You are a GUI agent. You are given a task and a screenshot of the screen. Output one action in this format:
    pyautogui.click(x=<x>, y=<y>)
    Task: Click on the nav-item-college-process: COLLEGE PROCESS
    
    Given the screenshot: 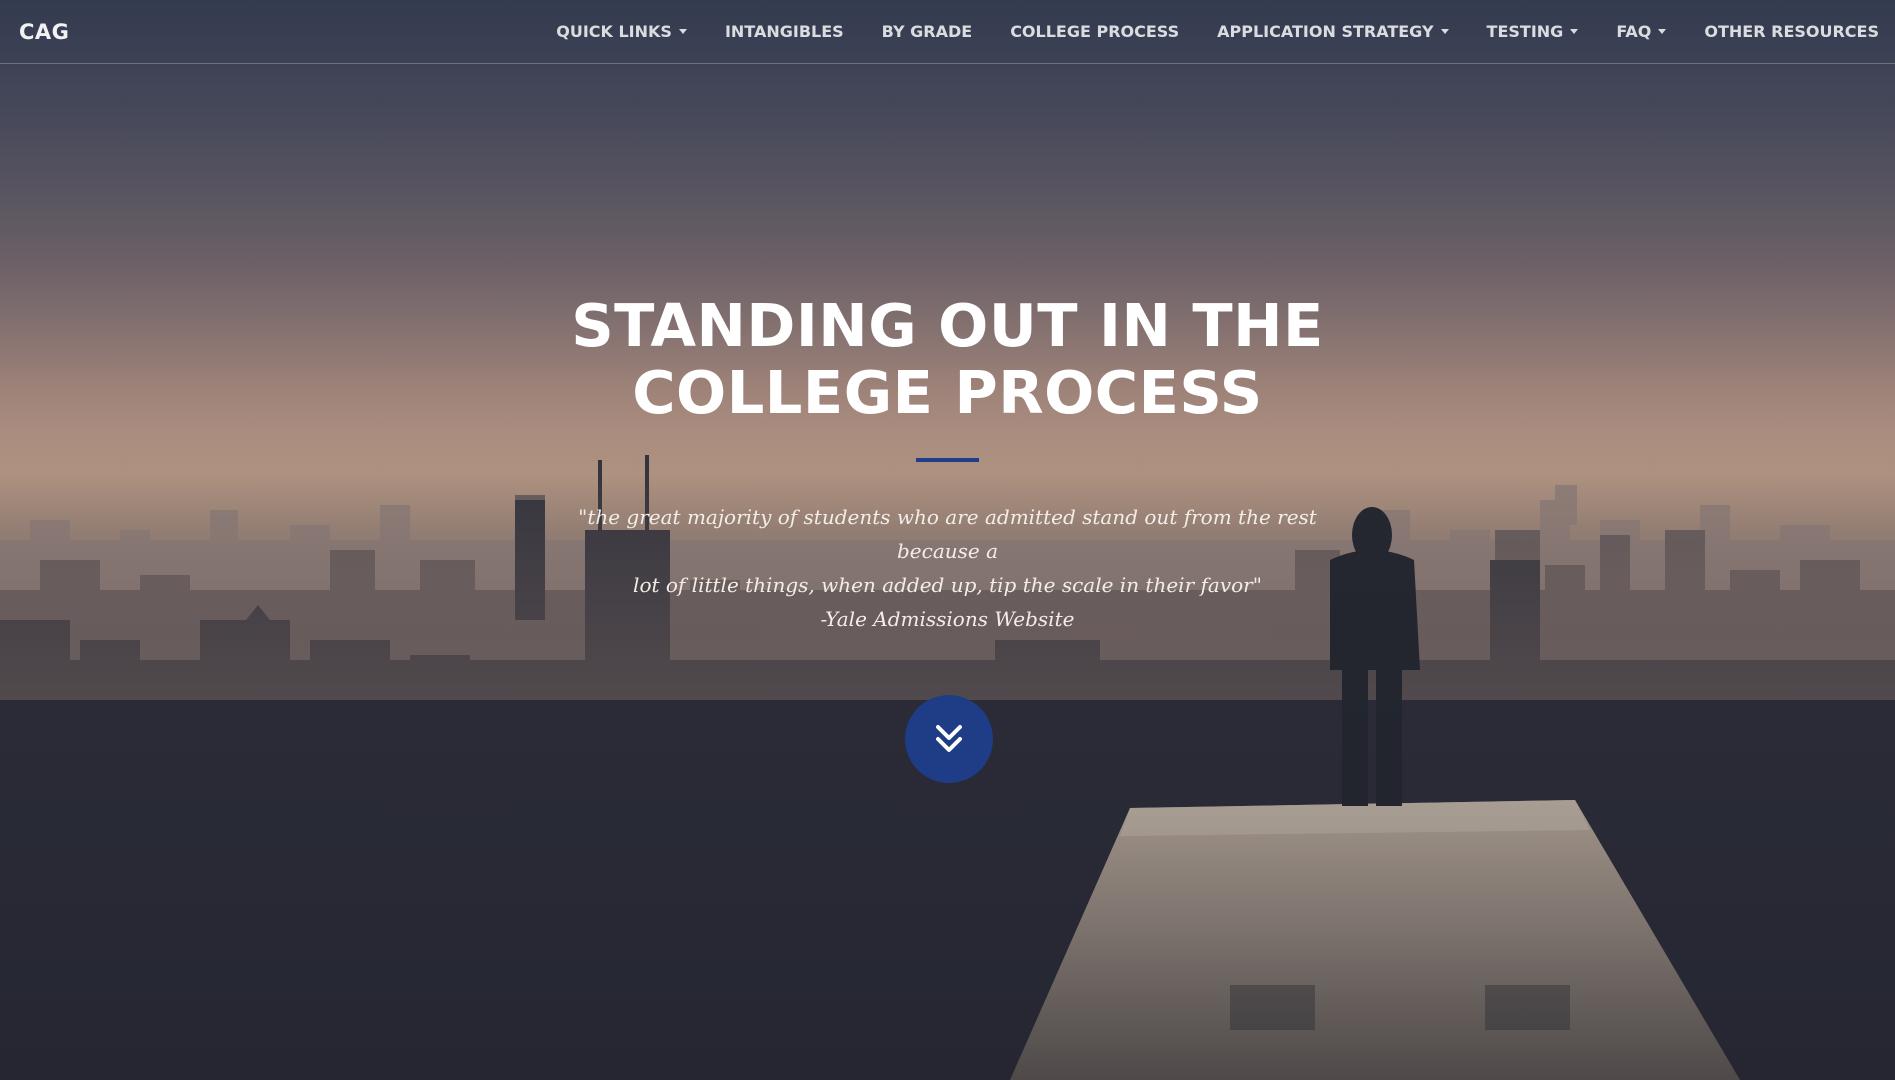 What is the action you would take?
    pyautogui.click(x=1094, y=31)
    